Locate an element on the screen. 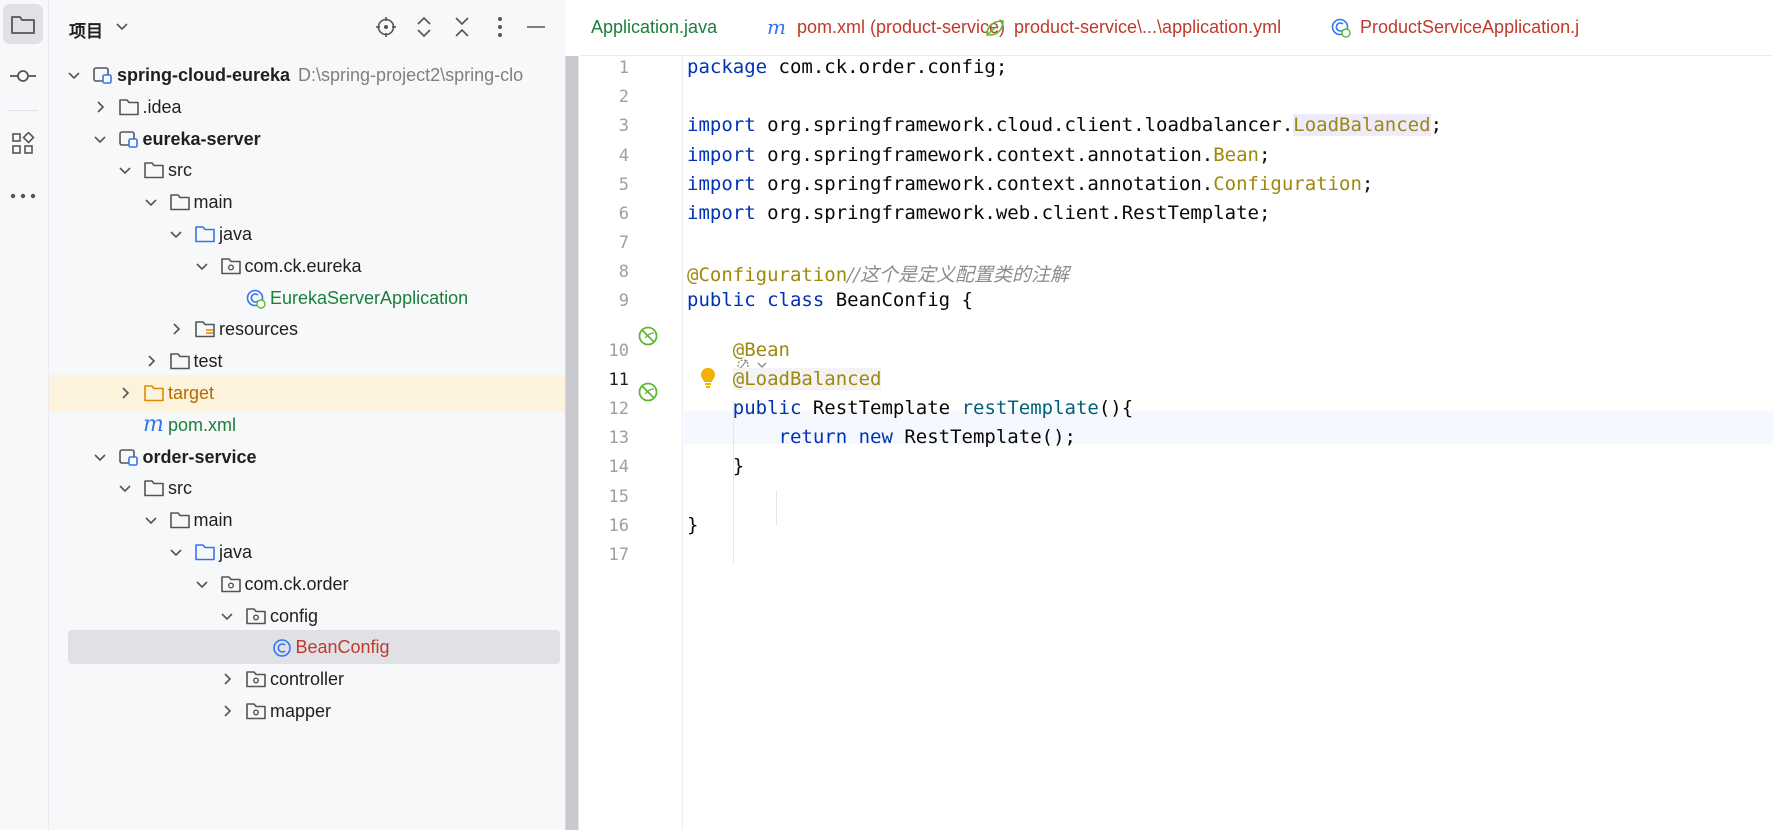 This screenshot has height=830, width=1773. tool-window-strip is located at coordinates (24, 415).